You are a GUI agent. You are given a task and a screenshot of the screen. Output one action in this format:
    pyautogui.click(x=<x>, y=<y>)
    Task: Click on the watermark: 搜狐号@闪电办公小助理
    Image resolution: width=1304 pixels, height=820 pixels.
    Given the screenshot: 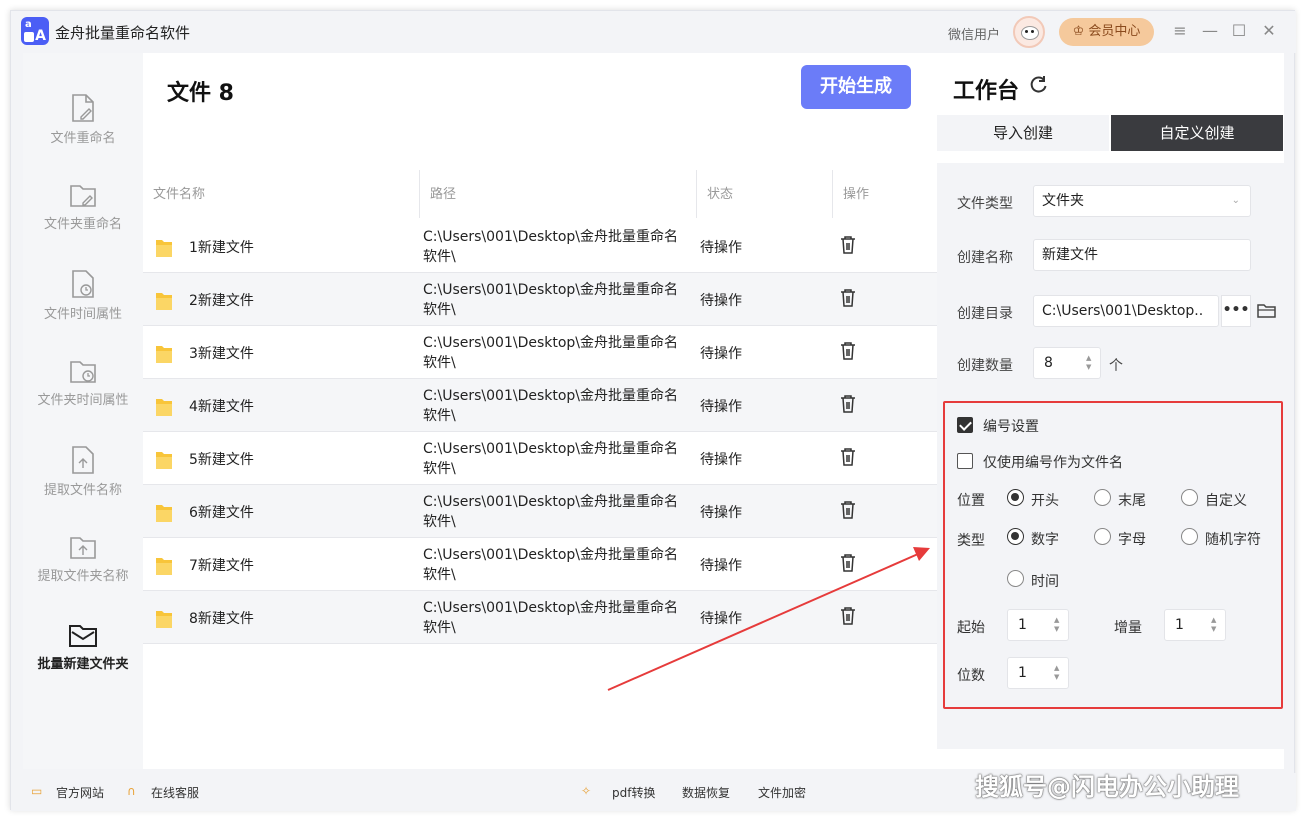 What is the action you would take?
    pyautogui.click(x=1107, y=787)
    